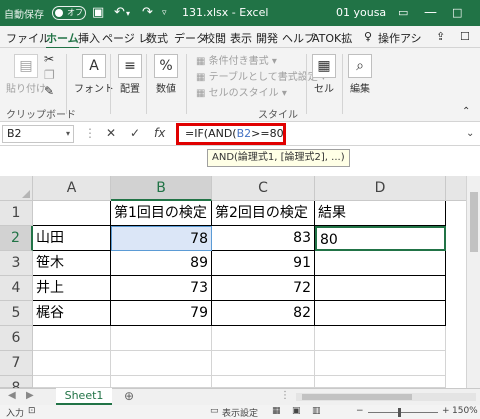  Describe the element at coordinates (130, 74) in the screenshot. I see `alignment-button: ≡ 配置` at that location.